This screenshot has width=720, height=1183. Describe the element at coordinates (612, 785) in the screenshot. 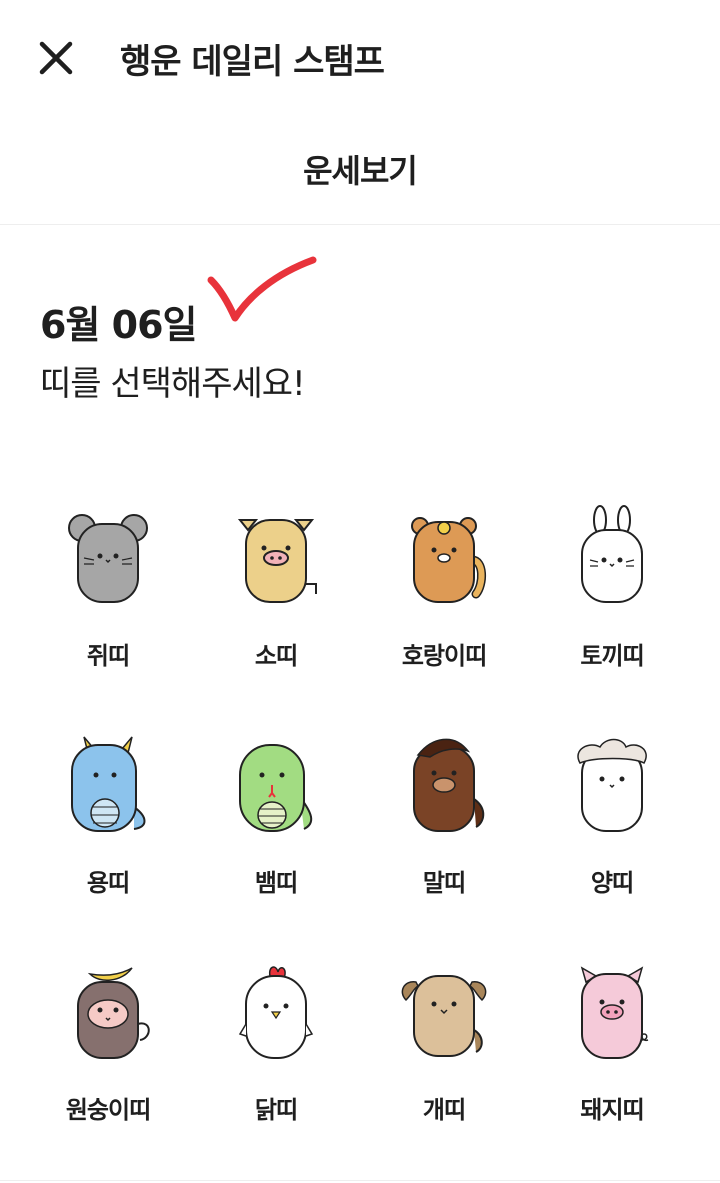

I see `sheep-icon` at that location.